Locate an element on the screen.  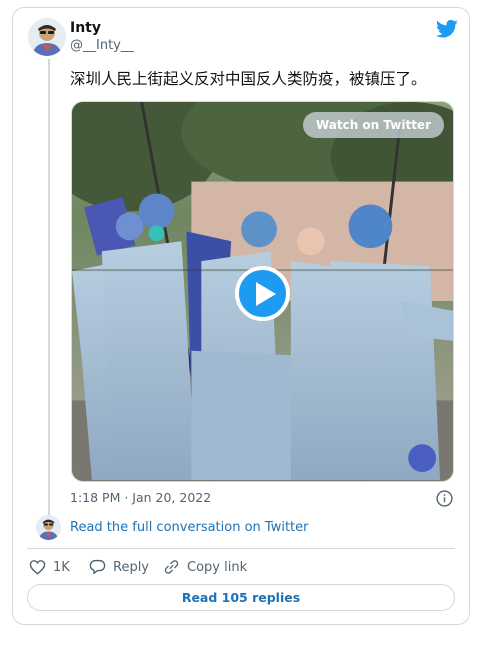
info-icon is located at coordinates (444, 498).